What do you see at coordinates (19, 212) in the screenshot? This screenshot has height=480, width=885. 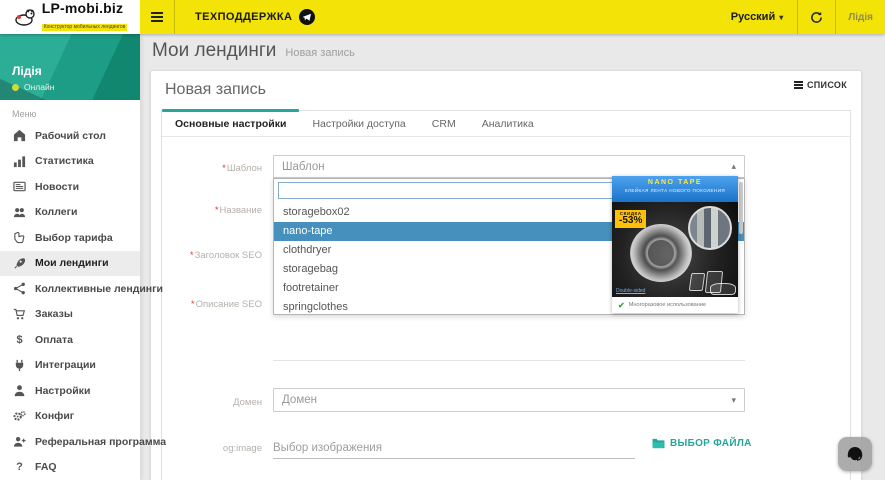 I see `colleagues-icon` at bounding box center [19, 212].